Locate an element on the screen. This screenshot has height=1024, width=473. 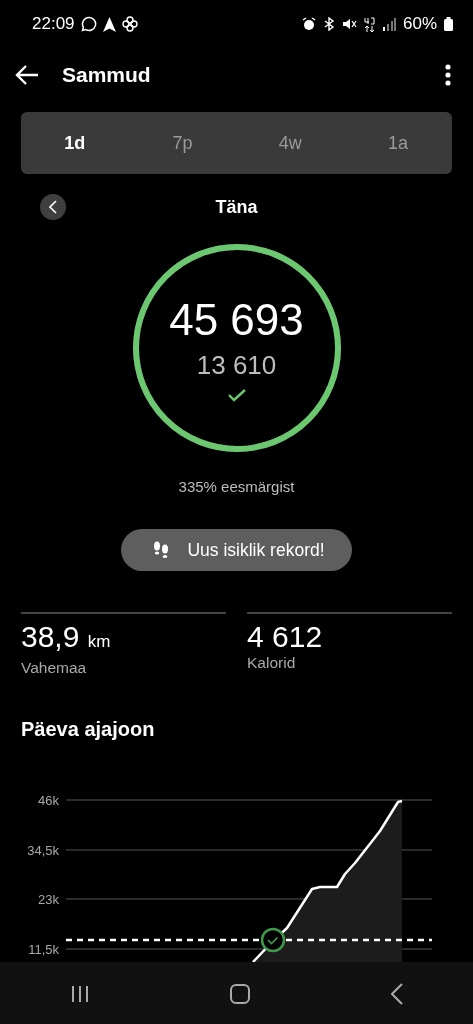
fan-icon is located at coordinates (129, 24).